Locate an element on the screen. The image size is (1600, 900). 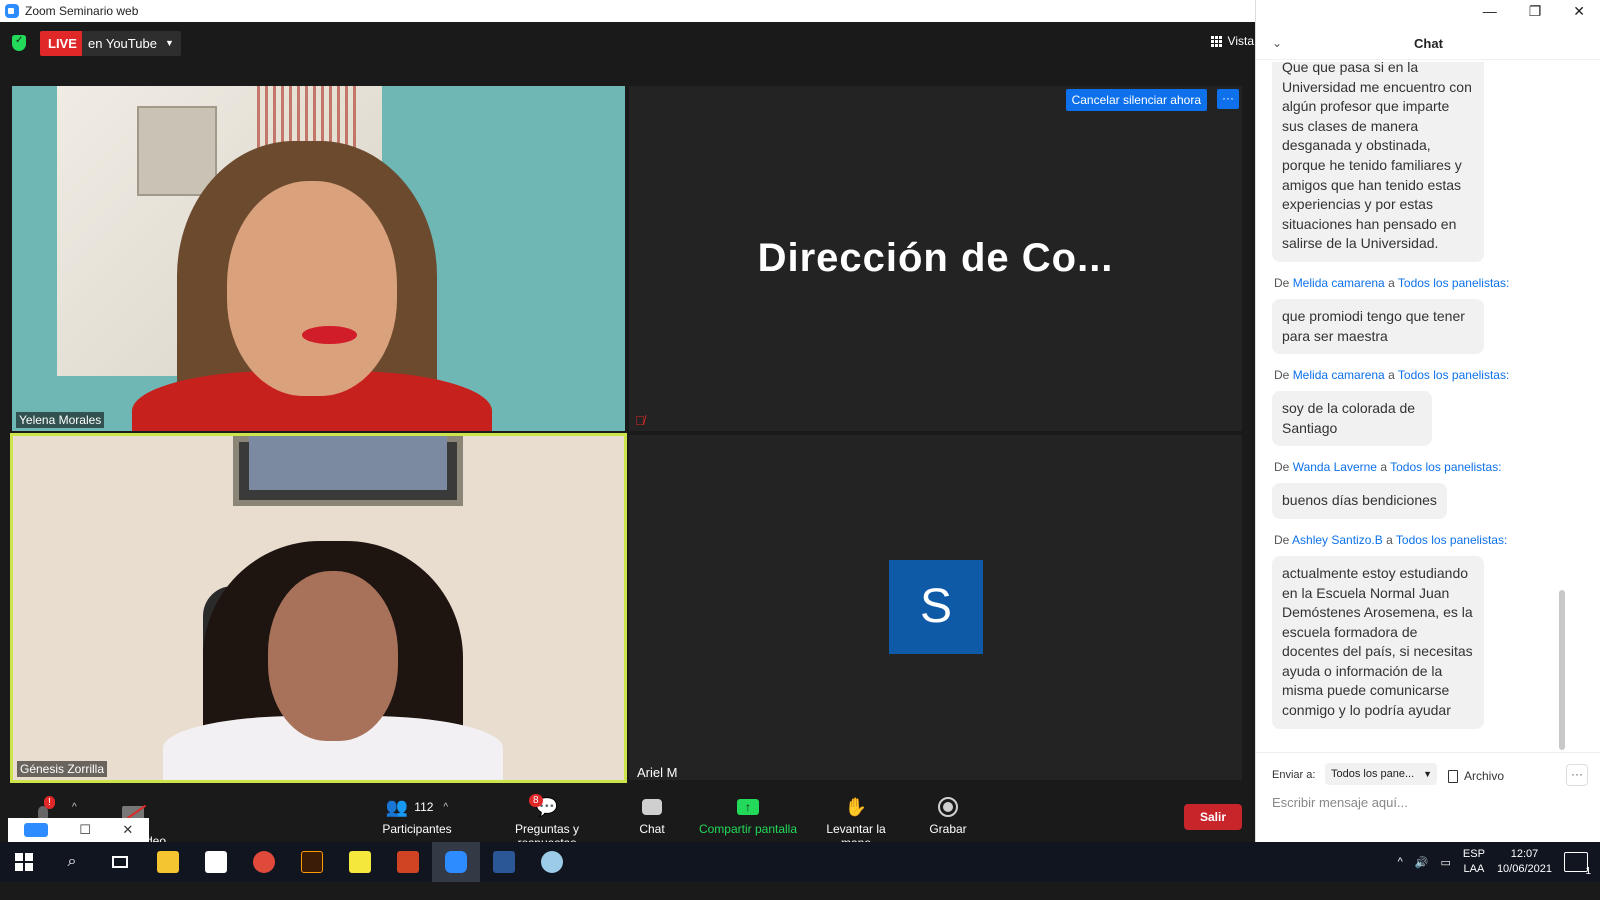
taskbar-word is located at coordinates (504, 862).